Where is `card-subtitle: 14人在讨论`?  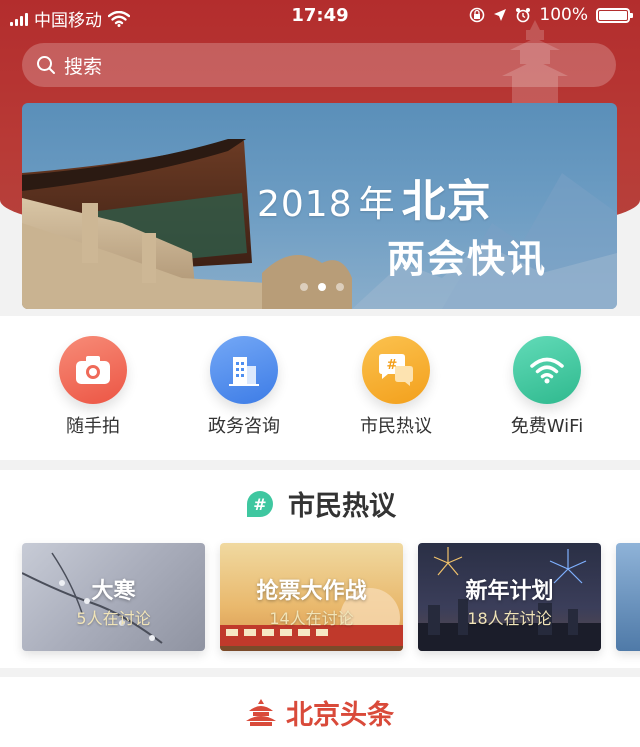
card-subtitle: 14人在讨论 is located at coordinates (311, 618).